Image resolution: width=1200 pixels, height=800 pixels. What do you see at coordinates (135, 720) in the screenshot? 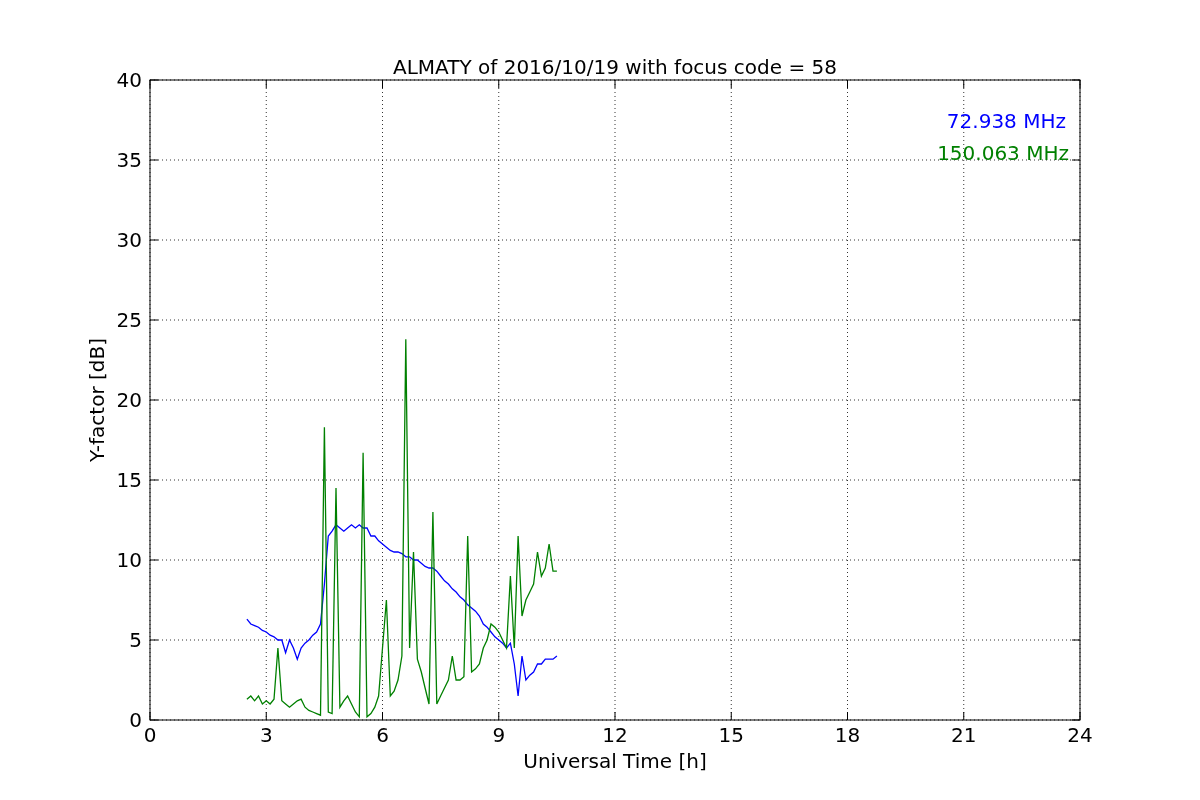
I see `y-tick-label: 0` at bounding box center [135, 720].